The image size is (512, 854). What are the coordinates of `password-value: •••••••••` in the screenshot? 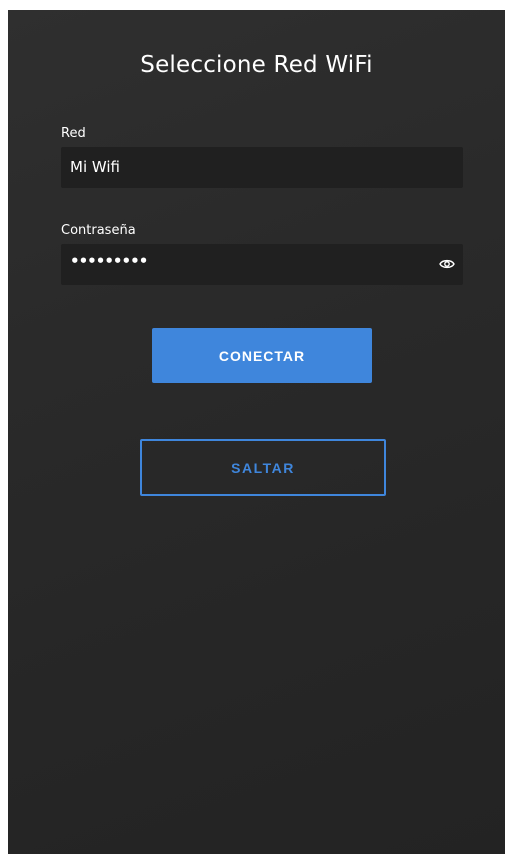 It's located at (109, 261).